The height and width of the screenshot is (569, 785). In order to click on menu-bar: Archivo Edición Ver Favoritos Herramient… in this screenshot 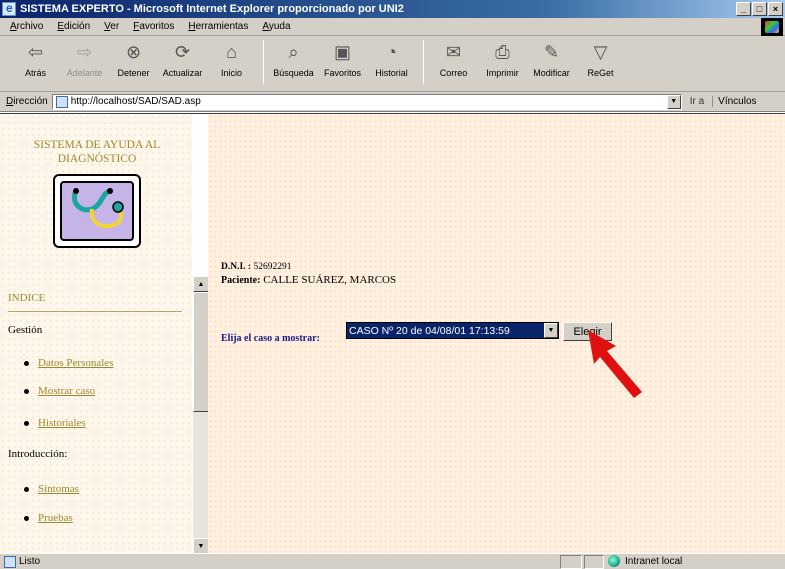, I will do `click(392, 27)`.